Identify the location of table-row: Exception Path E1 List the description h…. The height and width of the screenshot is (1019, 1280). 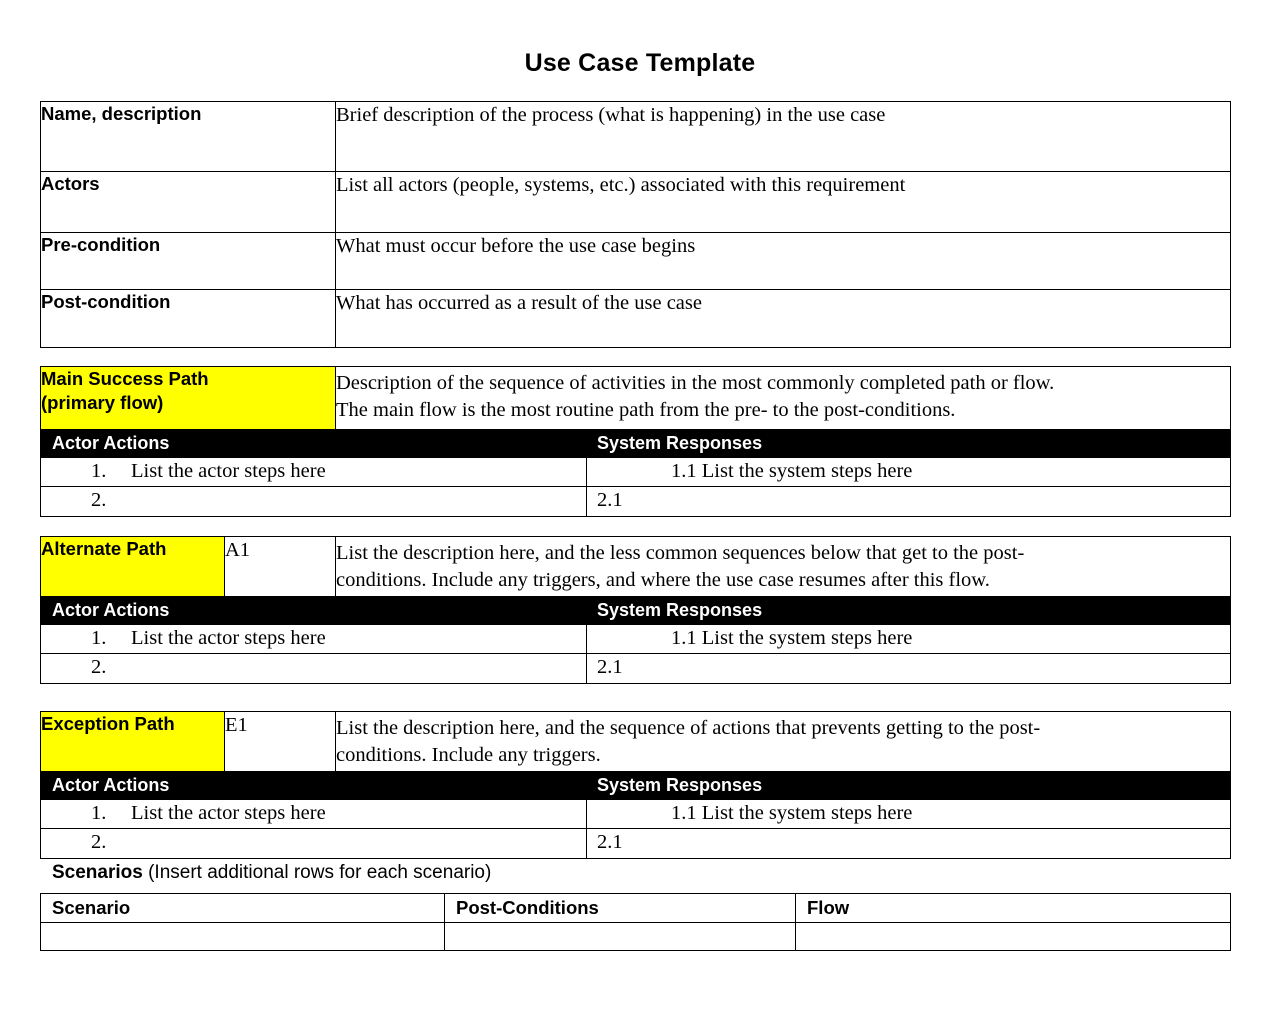
(636, 741).